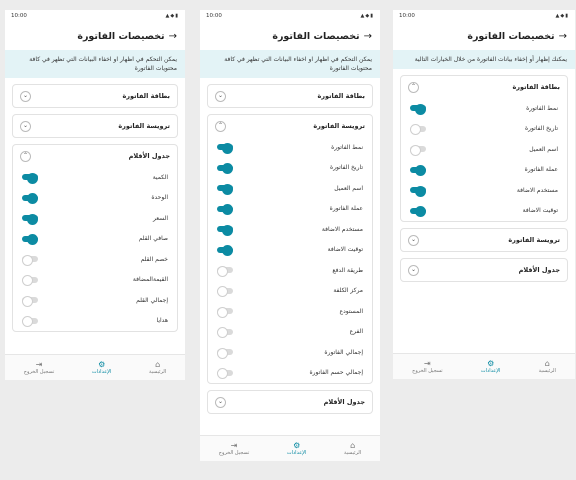 The width and height of the screenshot is (576, 480). I want to click on setting-row: إجمالي القلم, so click(95, 300).